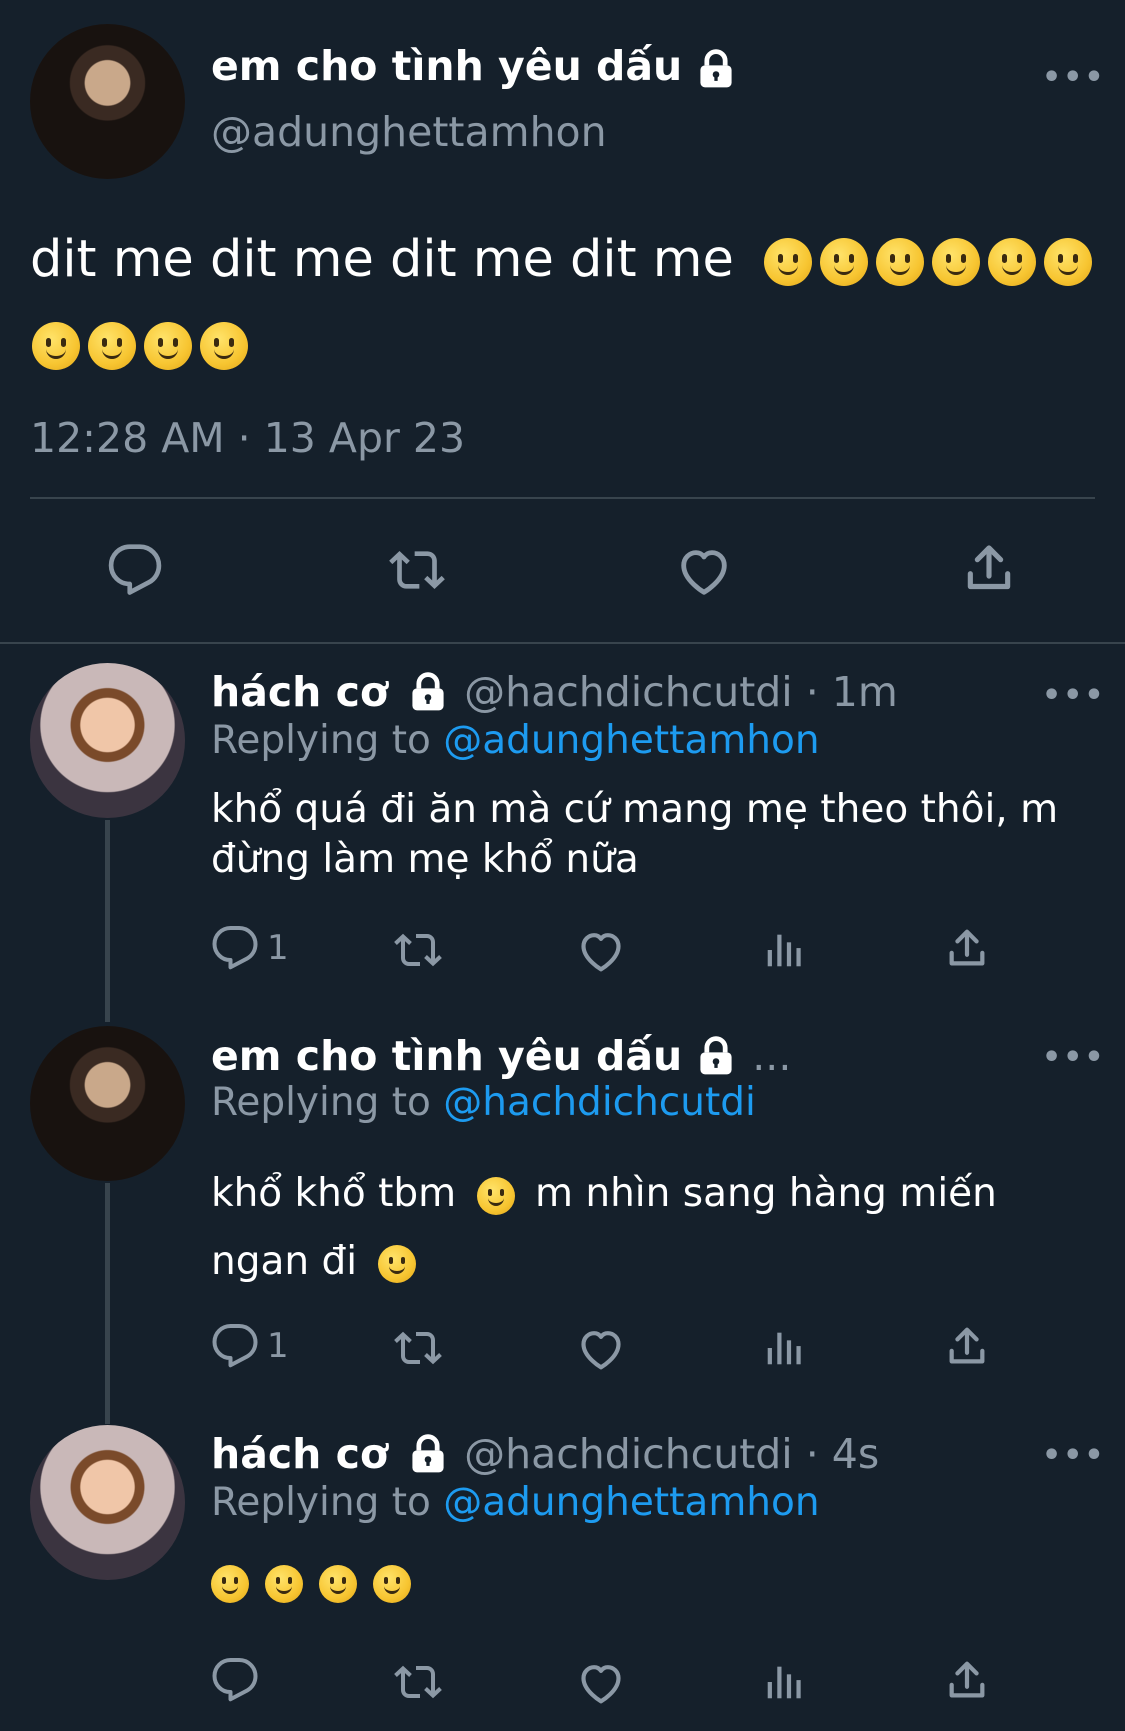  I want to click on reply-text-part: ngan đi, so click(284, 1261).